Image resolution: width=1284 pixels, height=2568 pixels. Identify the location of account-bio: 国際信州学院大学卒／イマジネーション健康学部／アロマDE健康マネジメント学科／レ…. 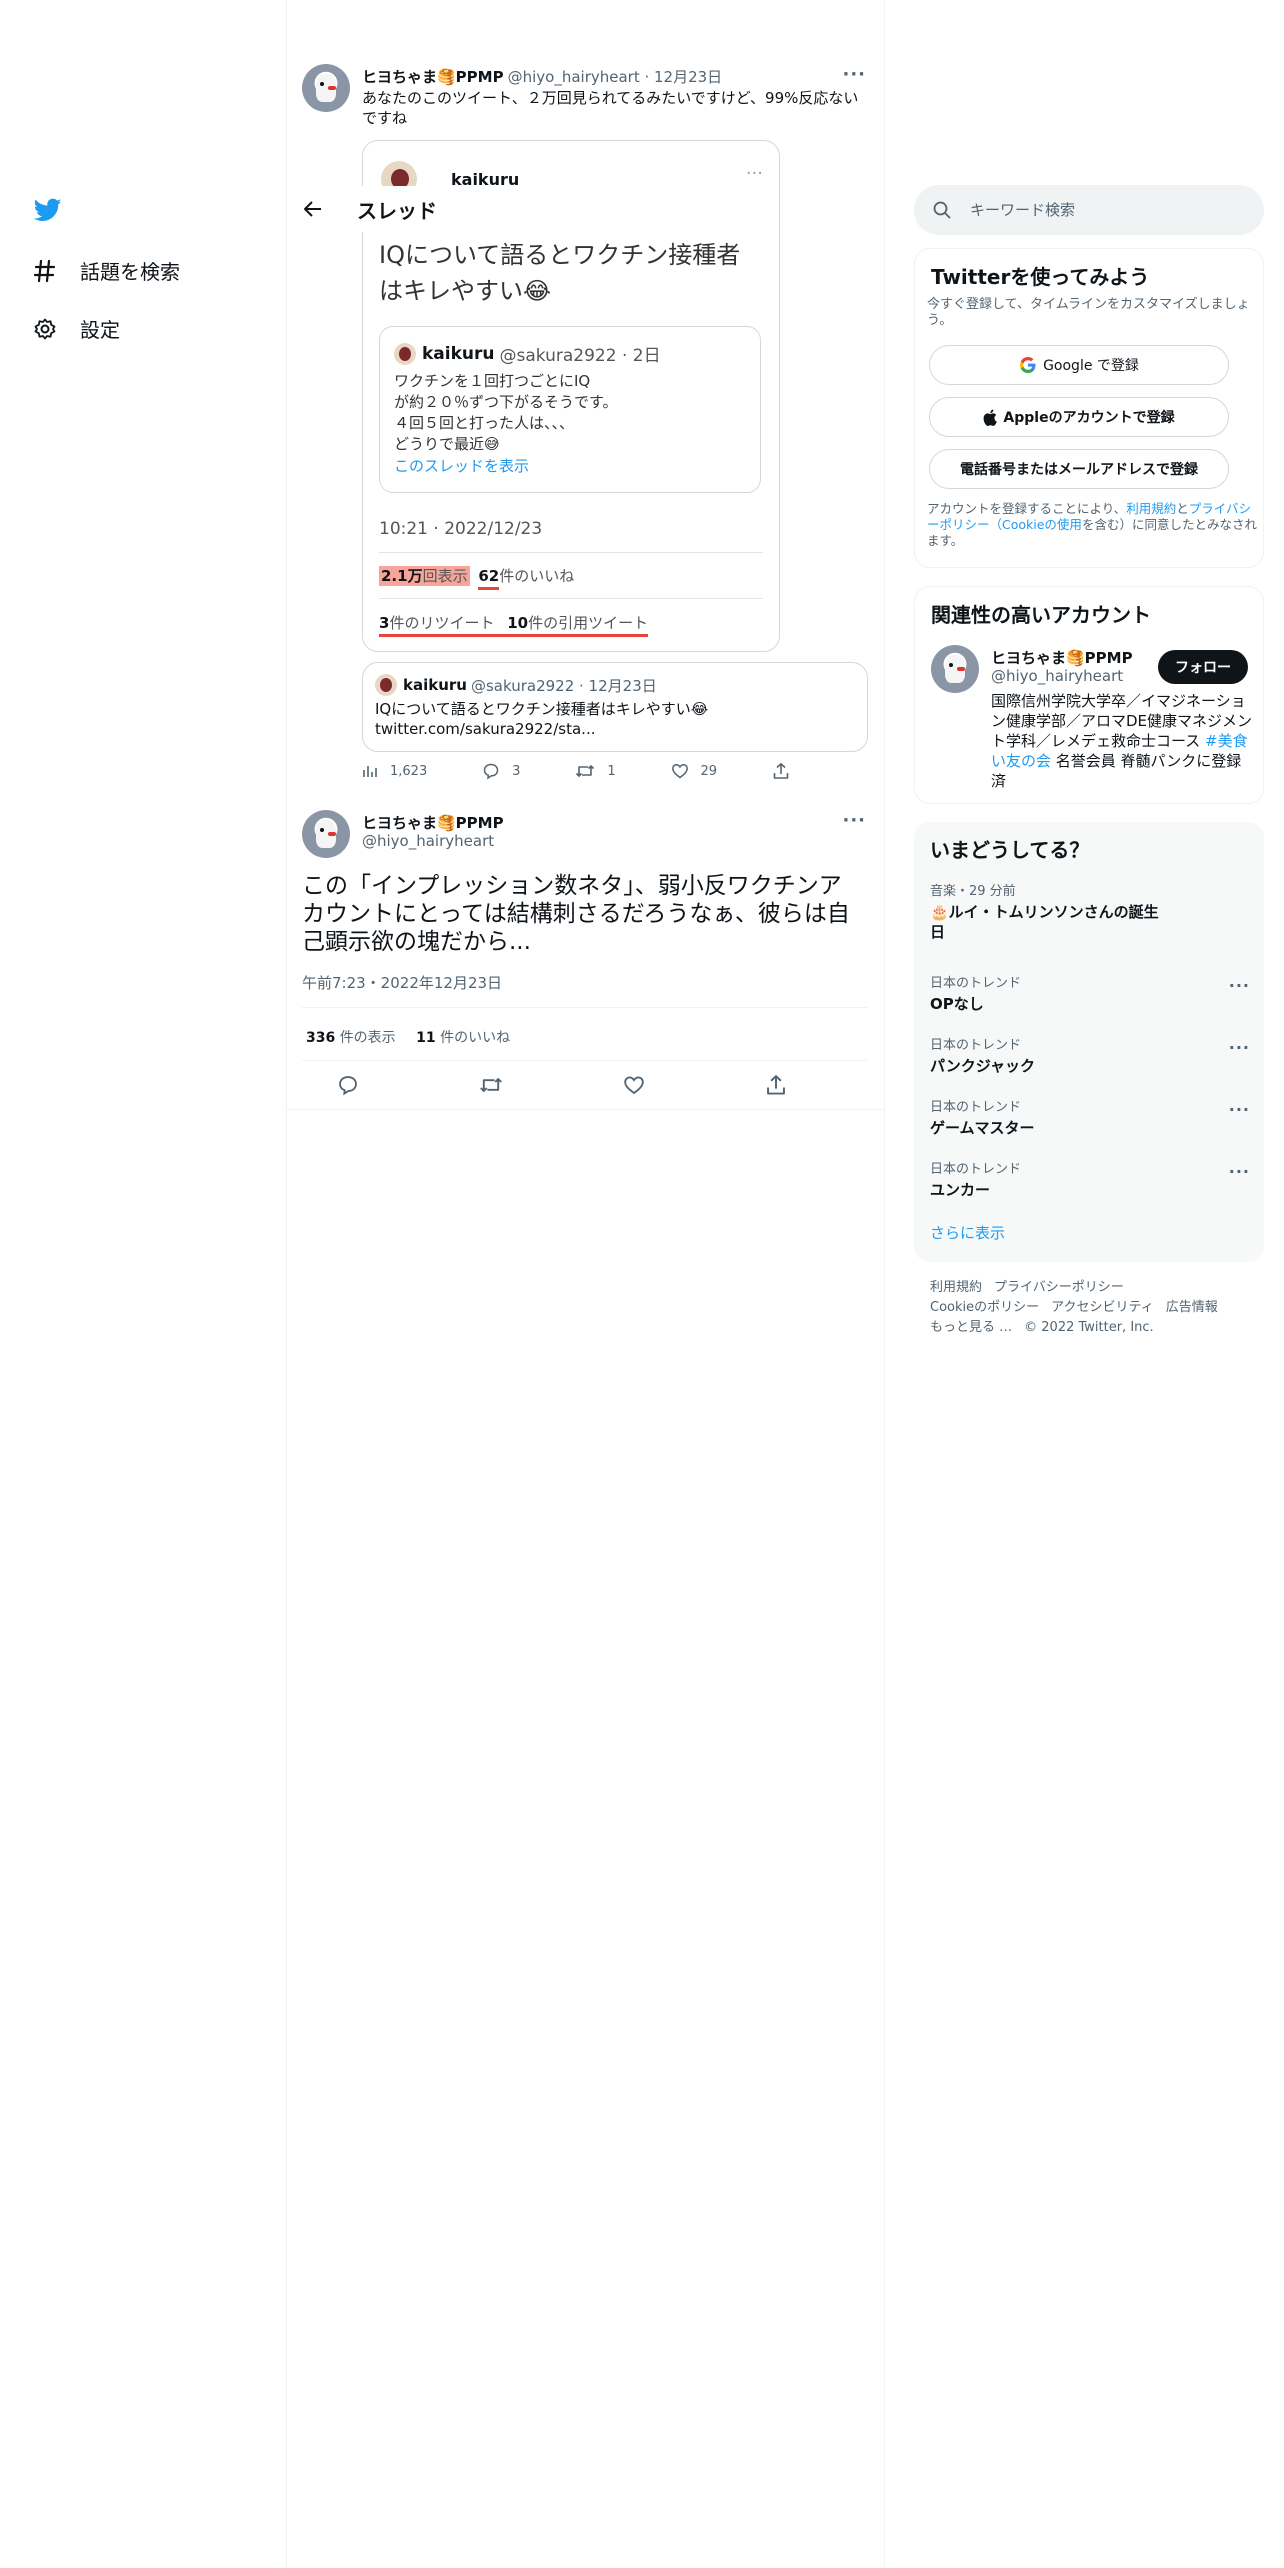
(1122, 741).